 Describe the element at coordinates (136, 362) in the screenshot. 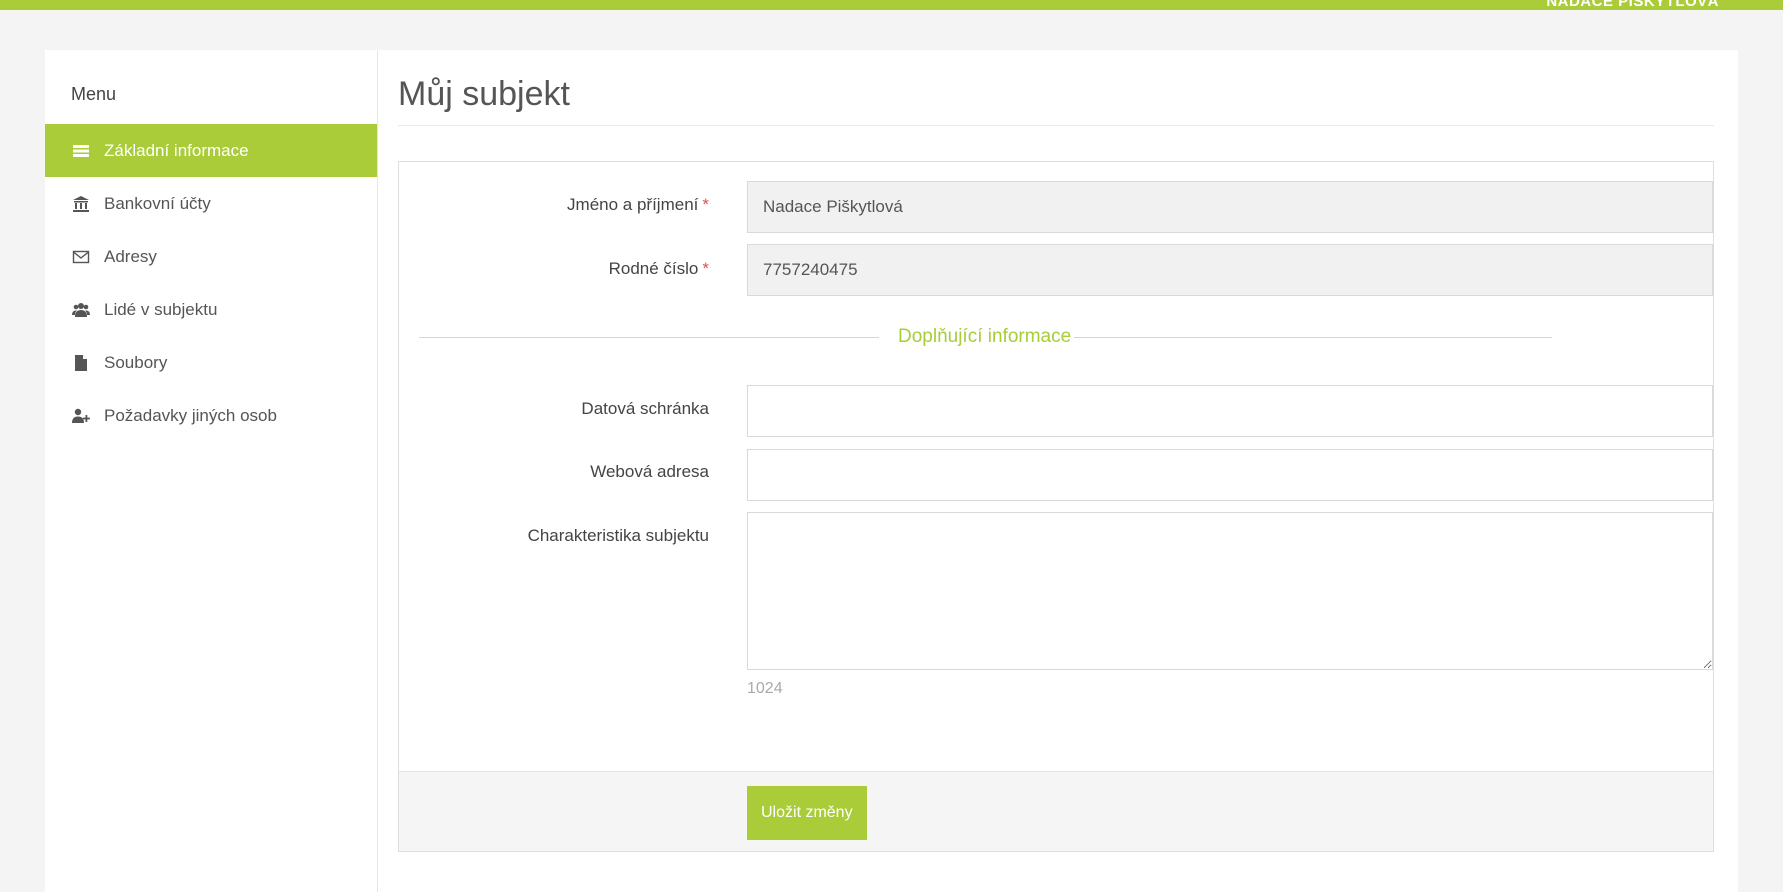

I see `sidebar-item-label: Soubory` at that location.